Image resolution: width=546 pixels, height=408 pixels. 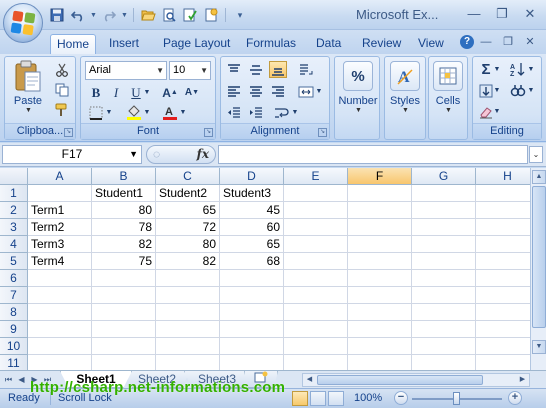 I want to click on cell-f4, so click(x=380, y=244).